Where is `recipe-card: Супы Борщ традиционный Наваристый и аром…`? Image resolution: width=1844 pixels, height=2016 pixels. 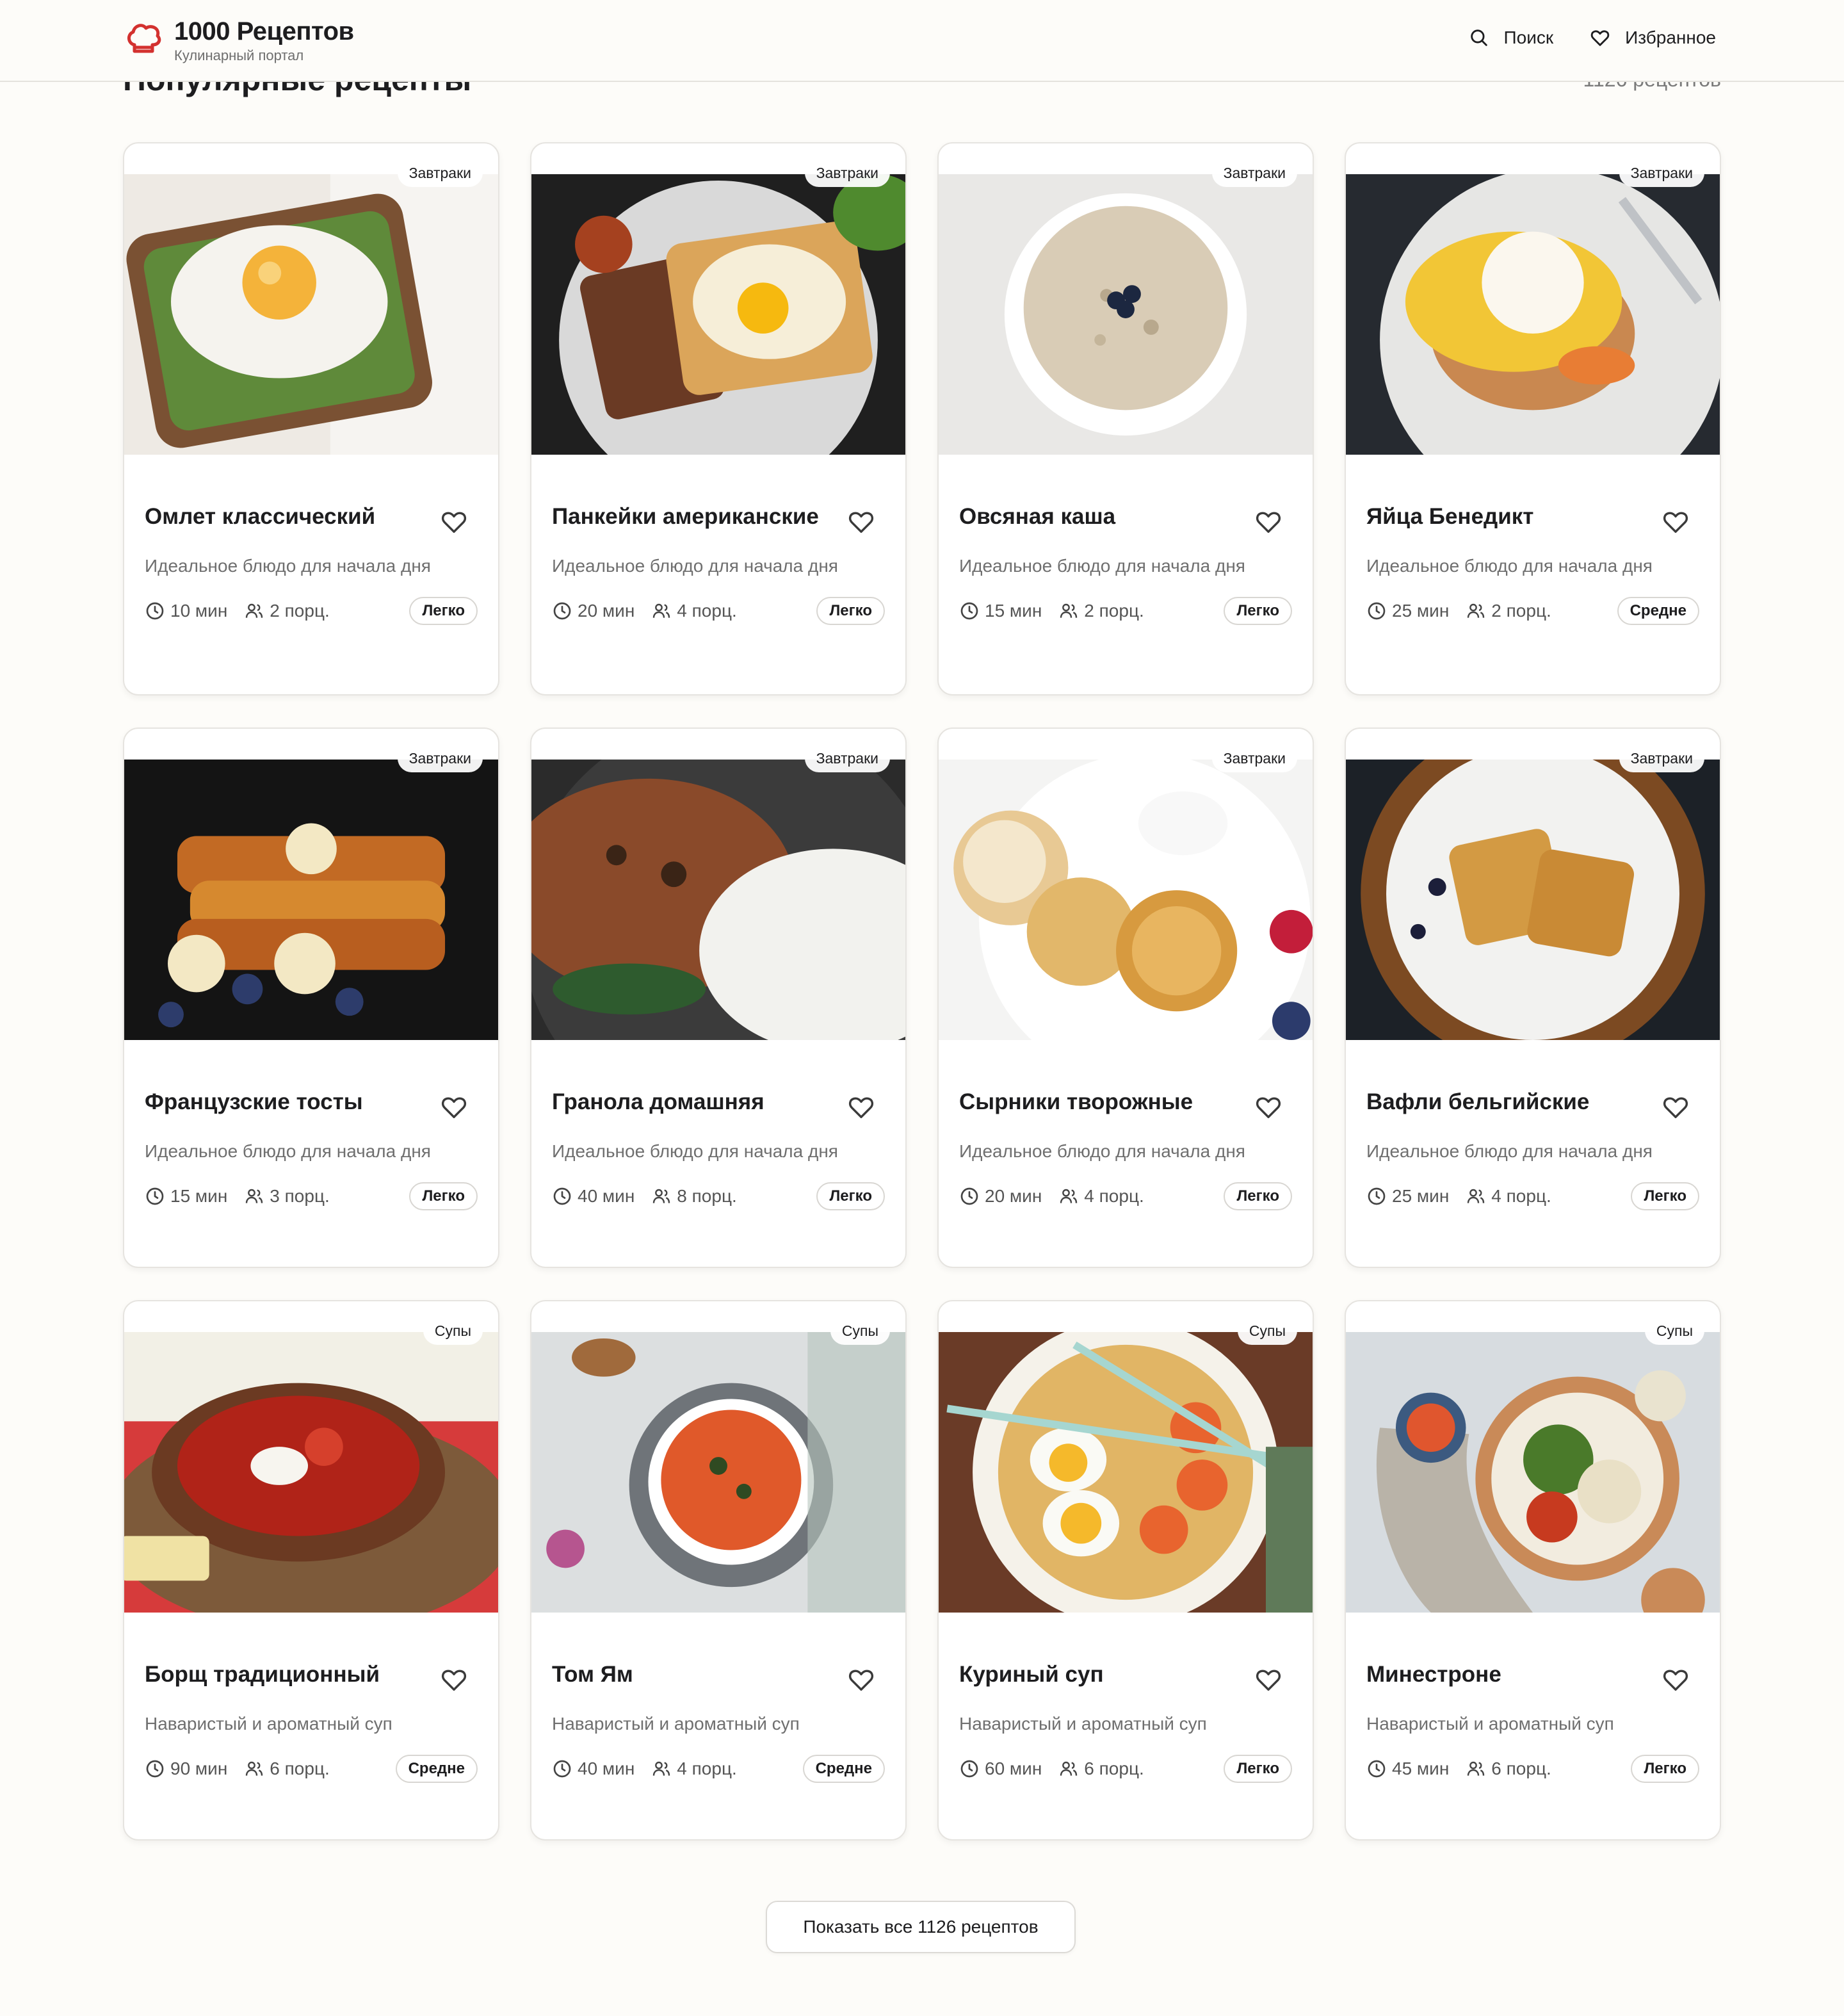 recipe-card: Супы Борщ традиционный Наваристый и аром… is located at coordinates (311, 1570).